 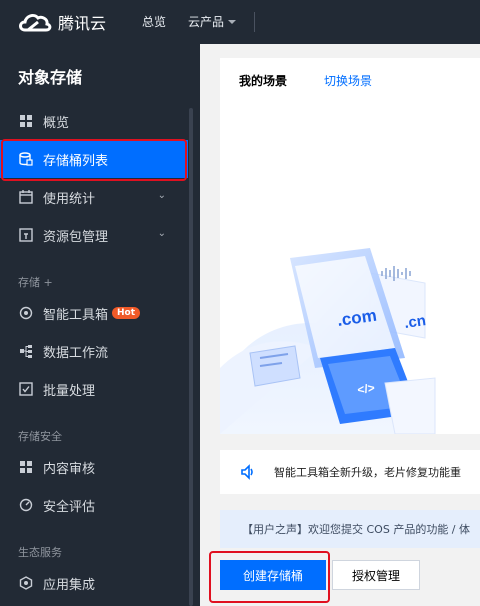 I want to click on sidebar-item-label: 使用统计, so click(x=69, y=199).